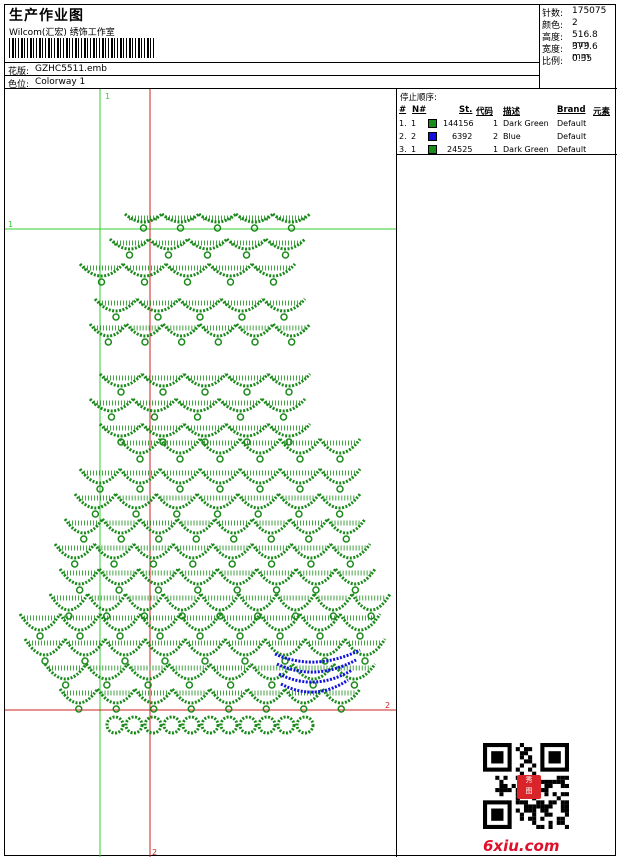 The height and width of the screenshot is (860, 620). I want to click on stat-stitches: 针数: 175075, so click(574, 12).